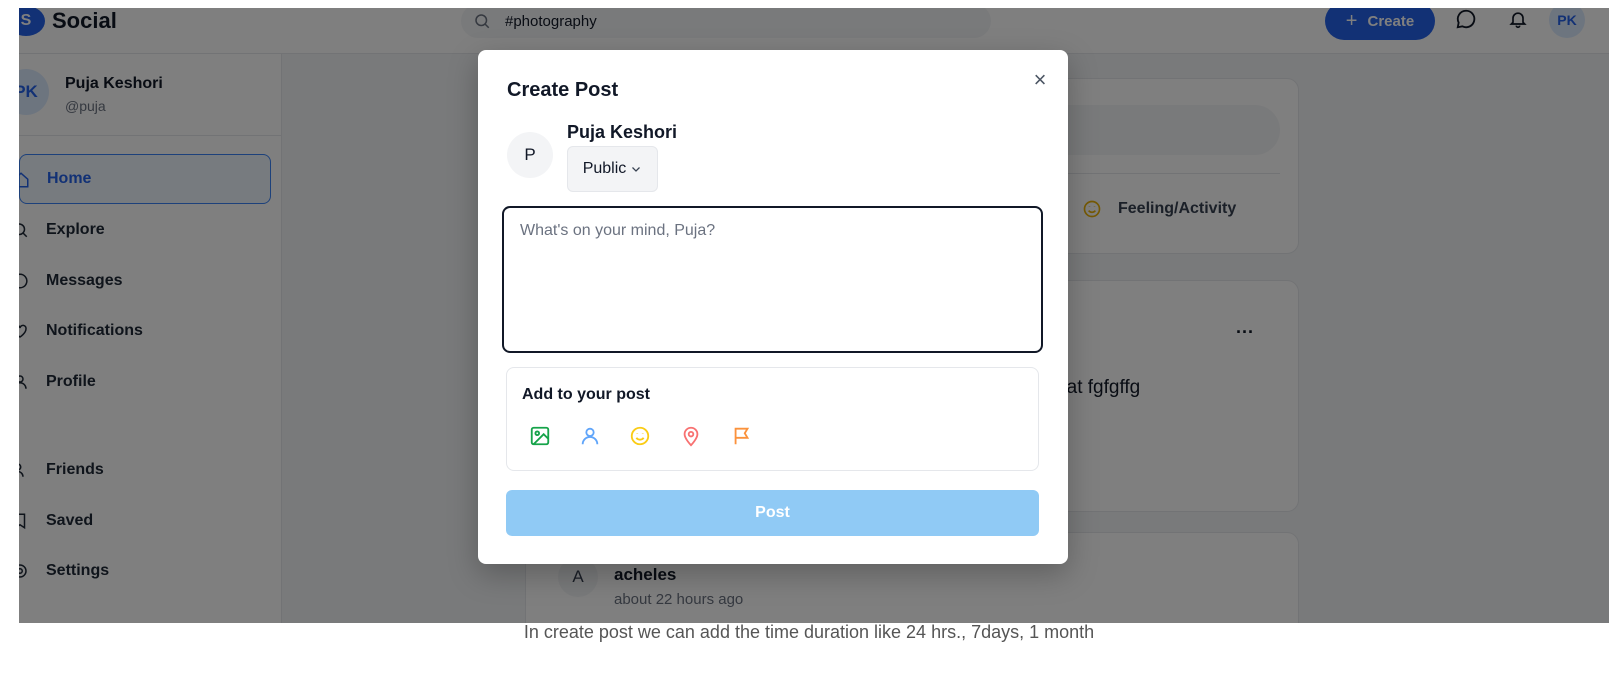 The width and height of the screenshot is (1618, 673). I want to click on audience-value: Public, so click(604, 168).